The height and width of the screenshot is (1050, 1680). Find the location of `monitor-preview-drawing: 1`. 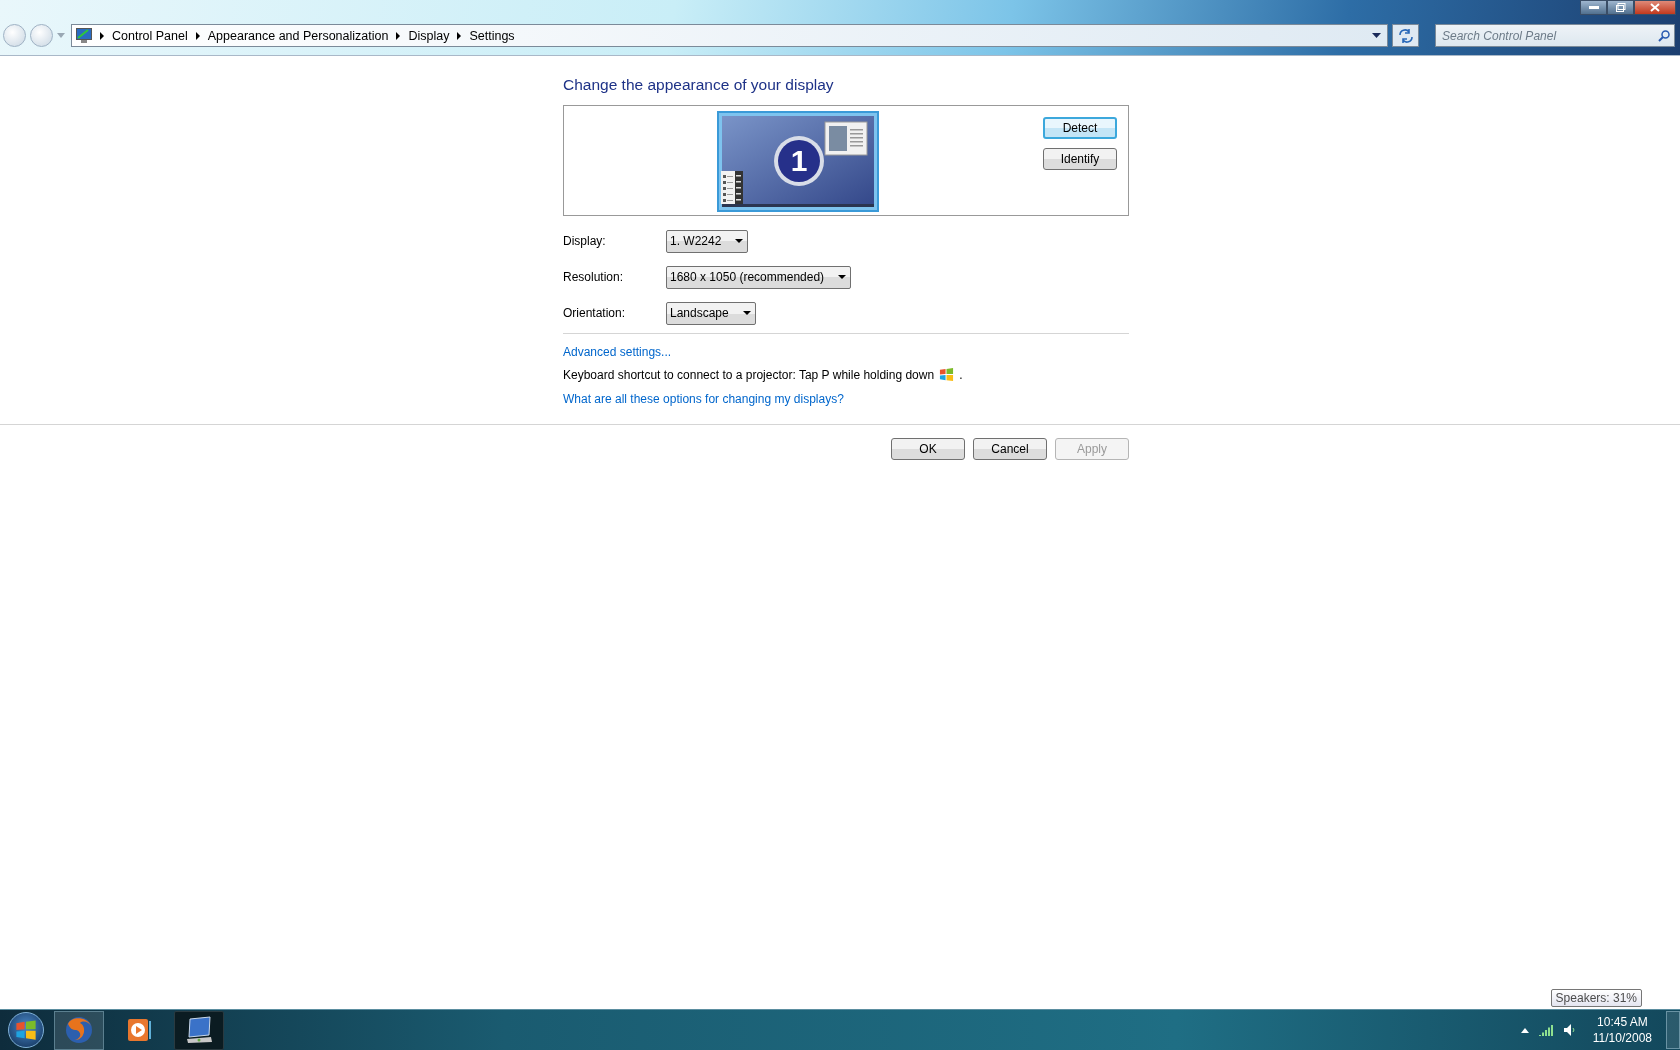

monitor-preview-drawing: 1 is located at coordinates (798, 161).